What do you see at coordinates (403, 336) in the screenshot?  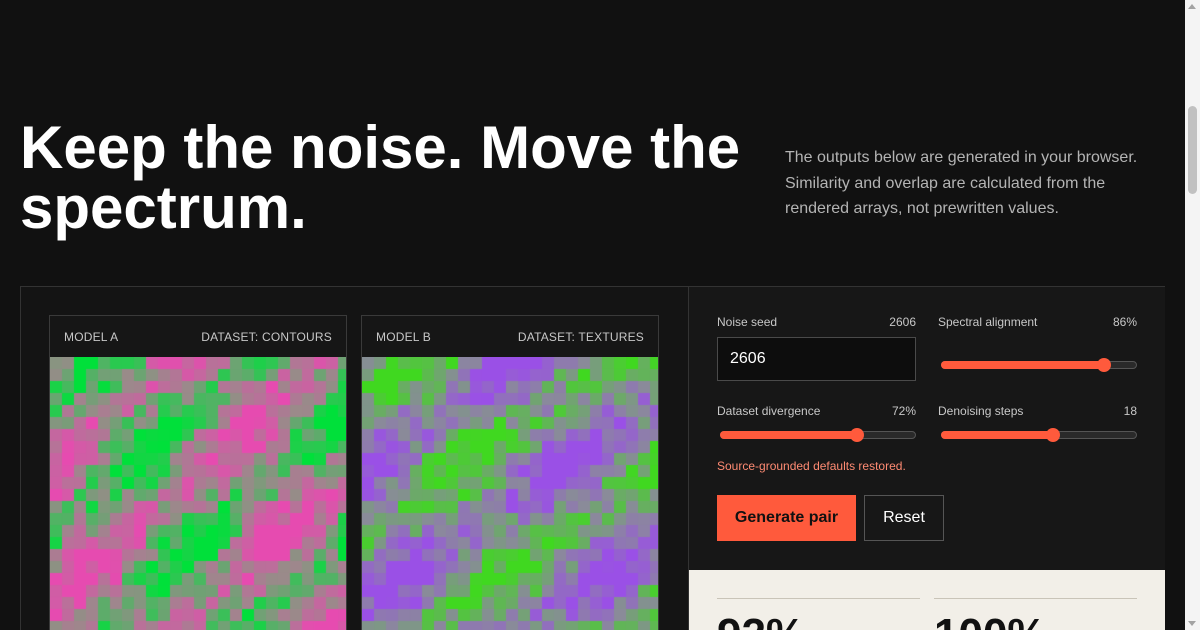 I see `model-label: MODEL B` at bounding box center [403, 336].